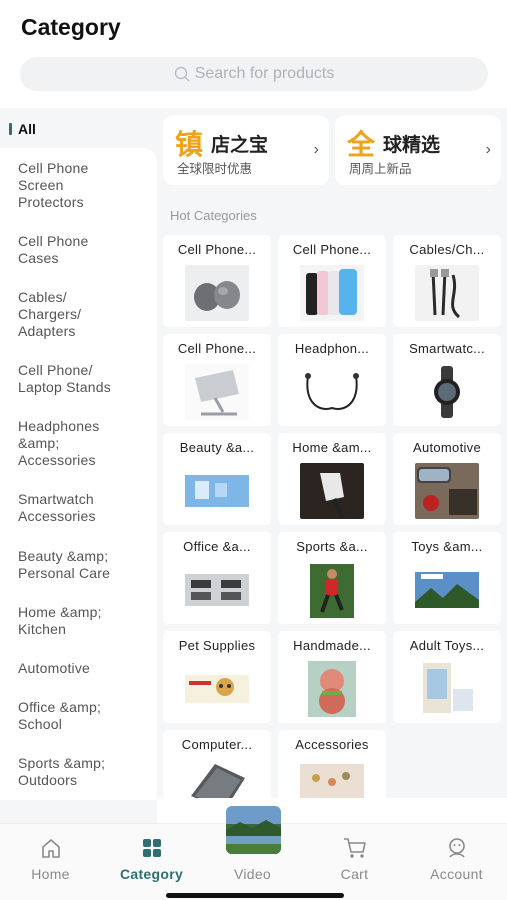 The width and height of the screenshot is (507, 900). I want to click on page-title: Category, so click(71, 27).